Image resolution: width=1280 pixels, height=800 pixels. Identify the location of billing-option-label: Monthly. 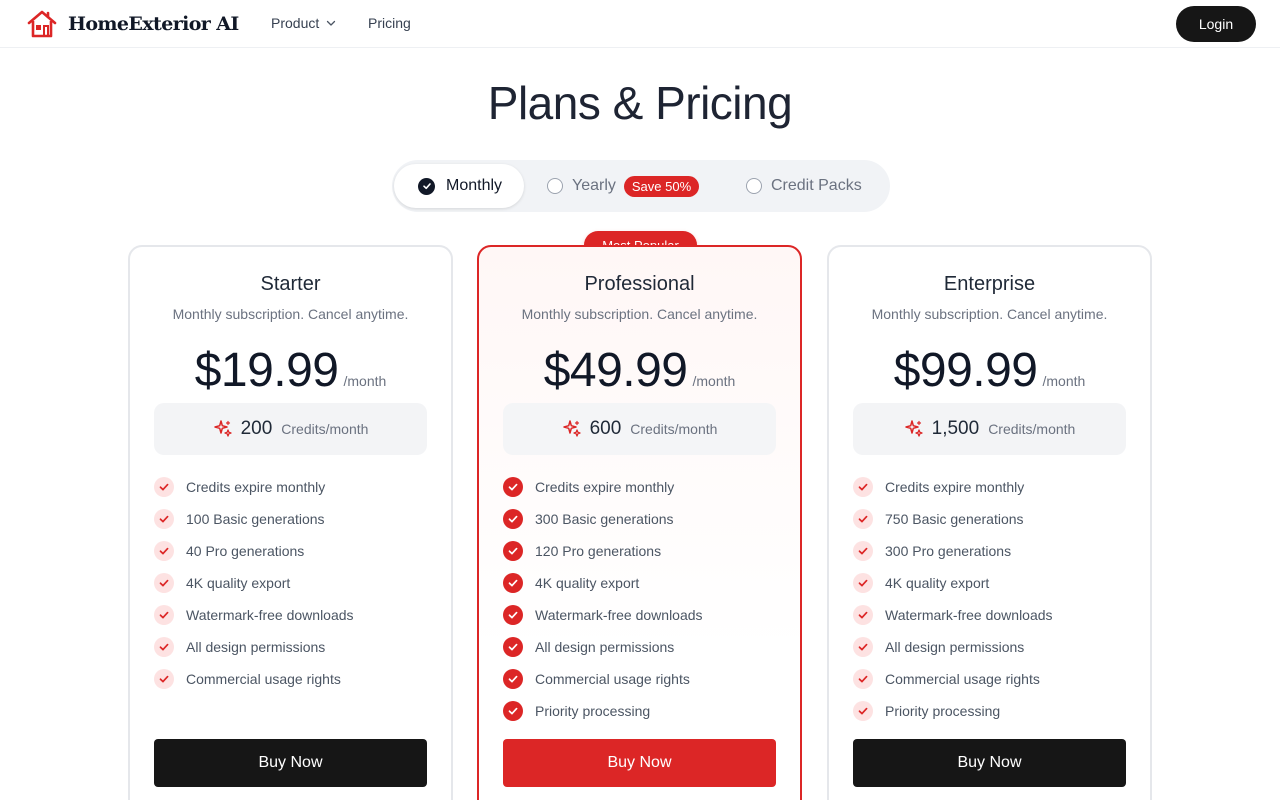
(474, 185).